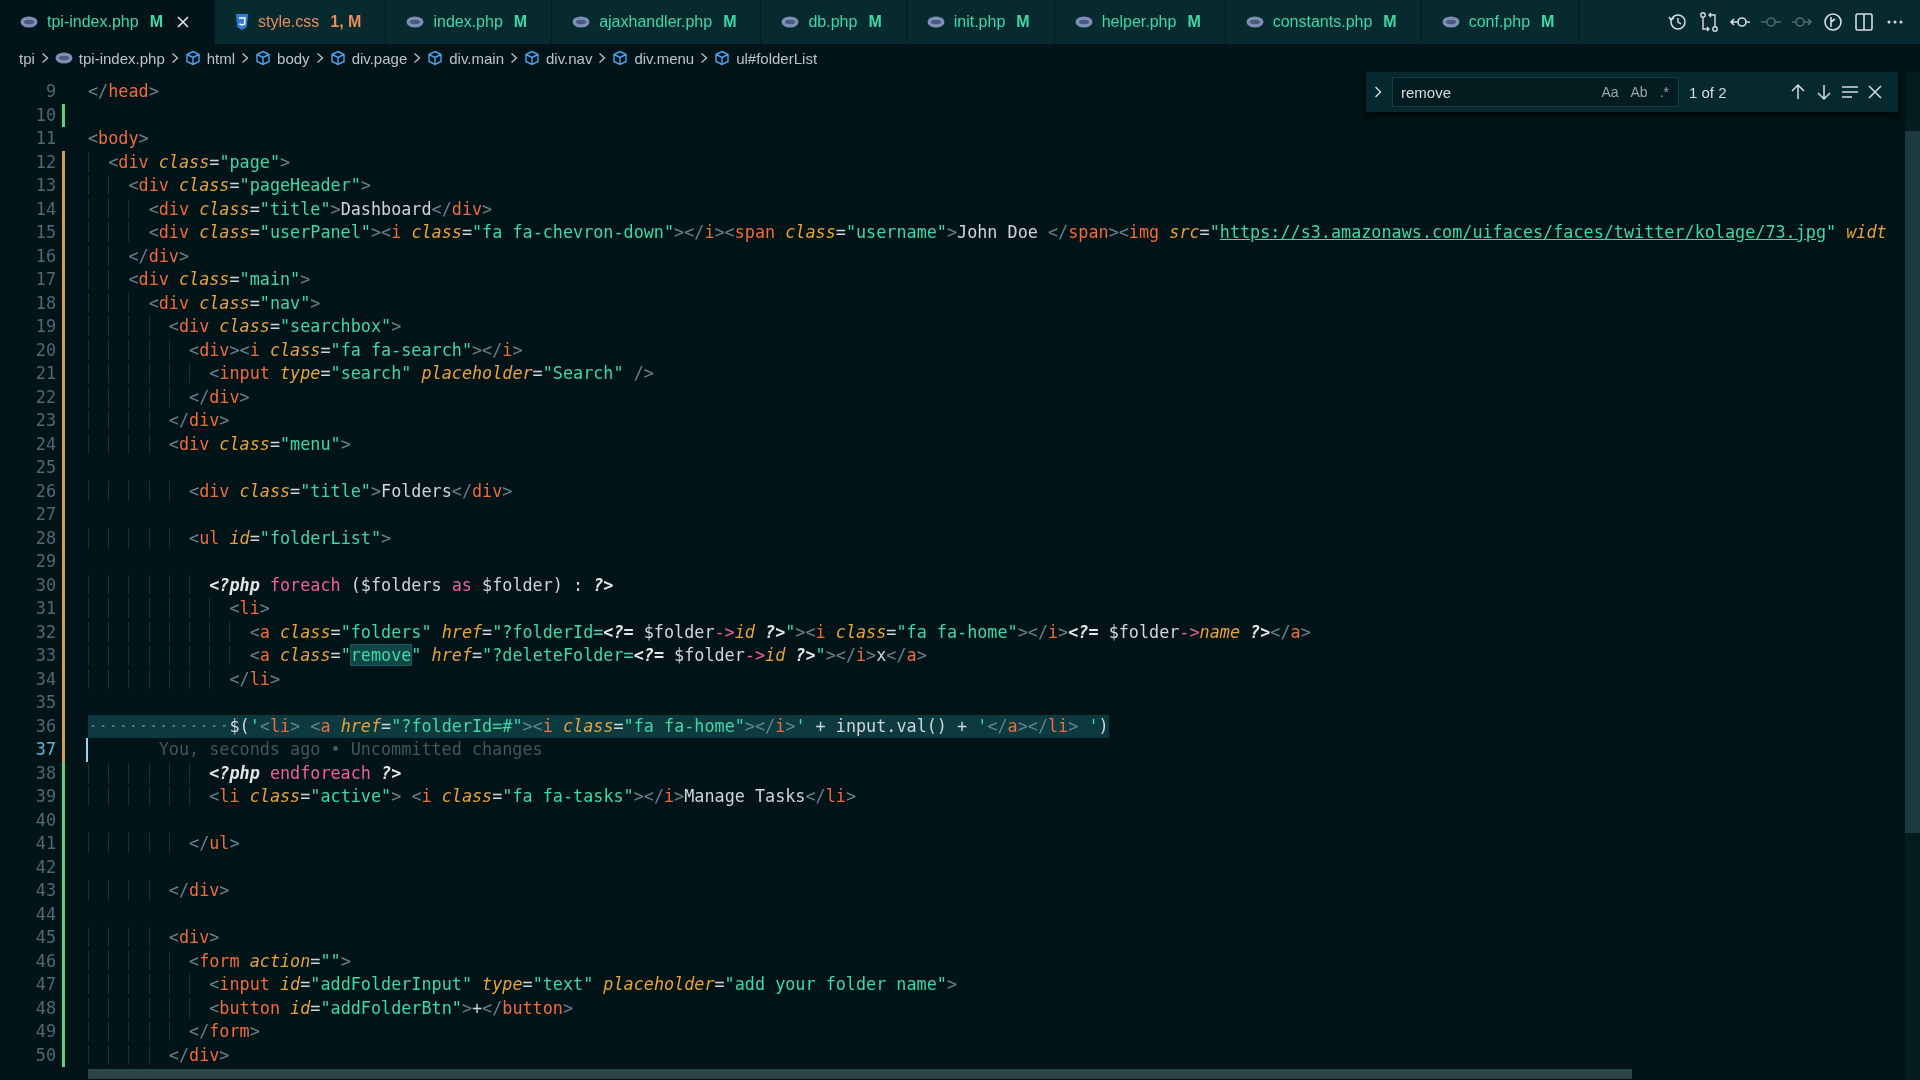  What do you see at coordinates (987, 233) in the screenshot?
I see `code-line: <div class="userPanel"><i class="fa fa-chevron-down"></i><span class="username">John Doe </span><img src="https://s3.amazonaws.com/uifaces/faces/twitter/kolage/73.jpg" widt` at bounding box center [987, 233].